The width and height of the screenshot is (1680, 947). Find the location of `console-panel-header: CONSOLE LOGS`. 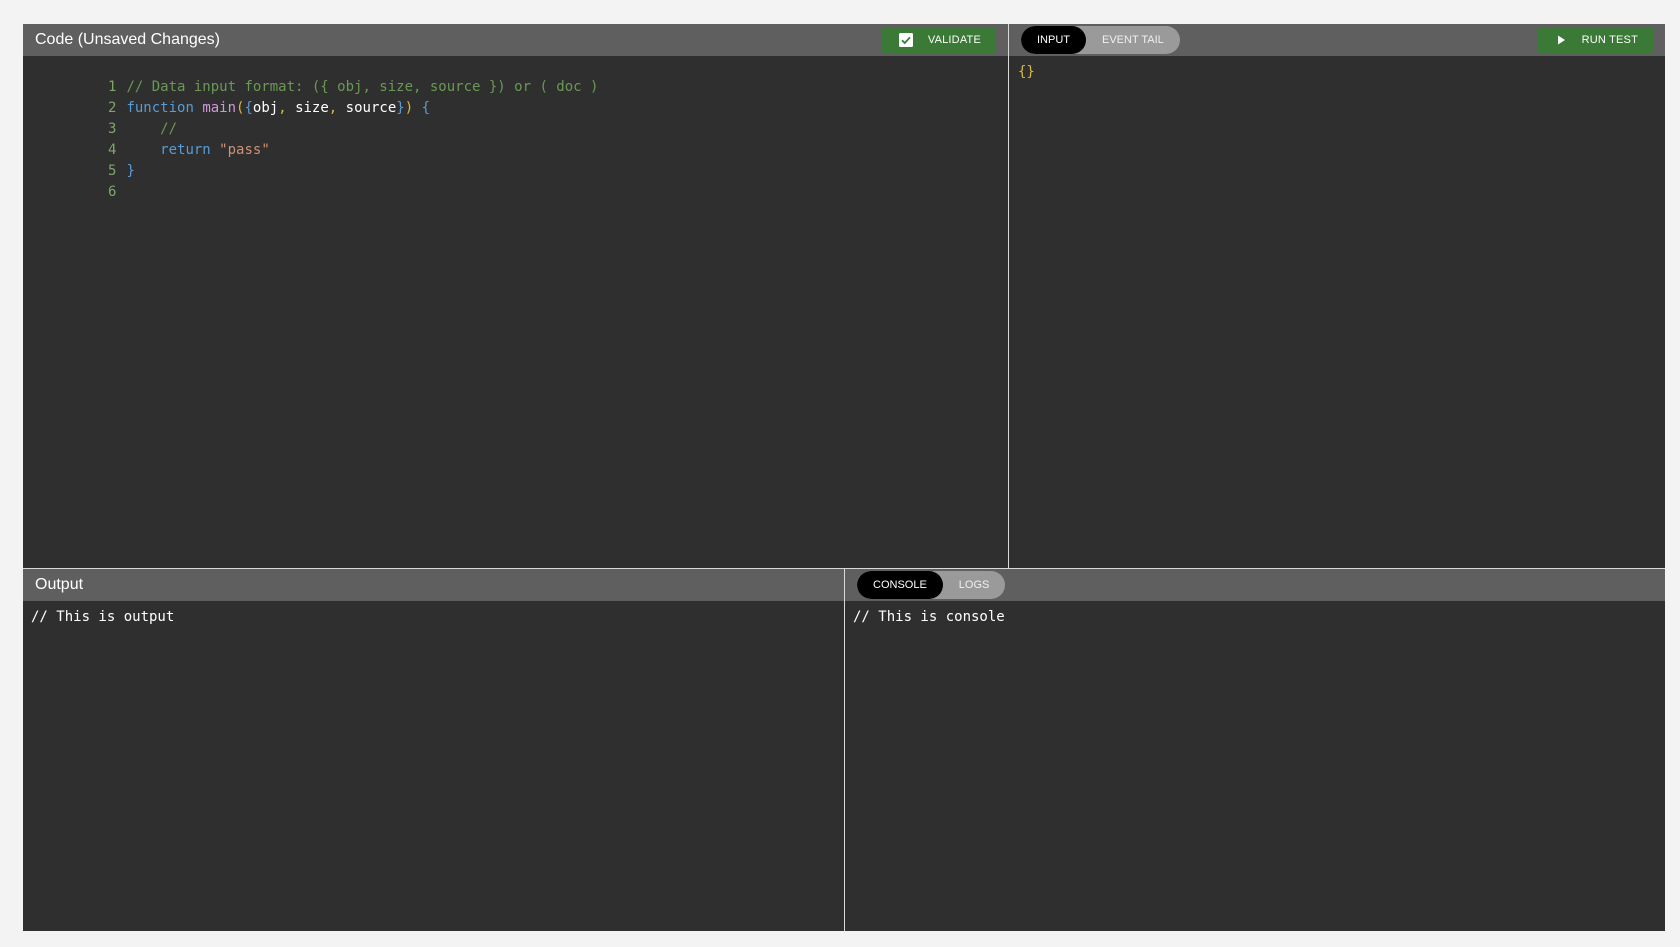

console-panel-header: CONSOLE LOGS is located at coordinates (1255, 585).